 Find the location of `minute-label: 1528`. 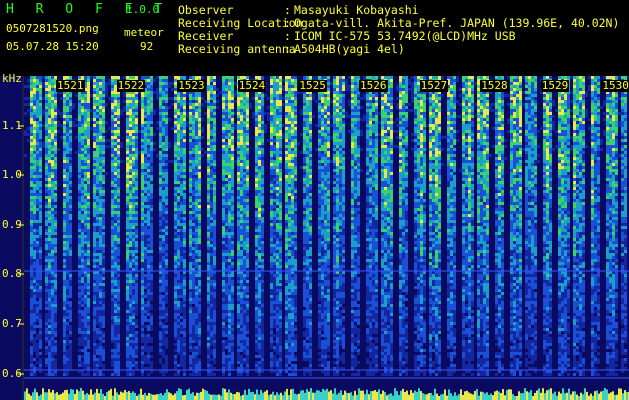

minute-label: 1528 is located at coordinates (494, 85).